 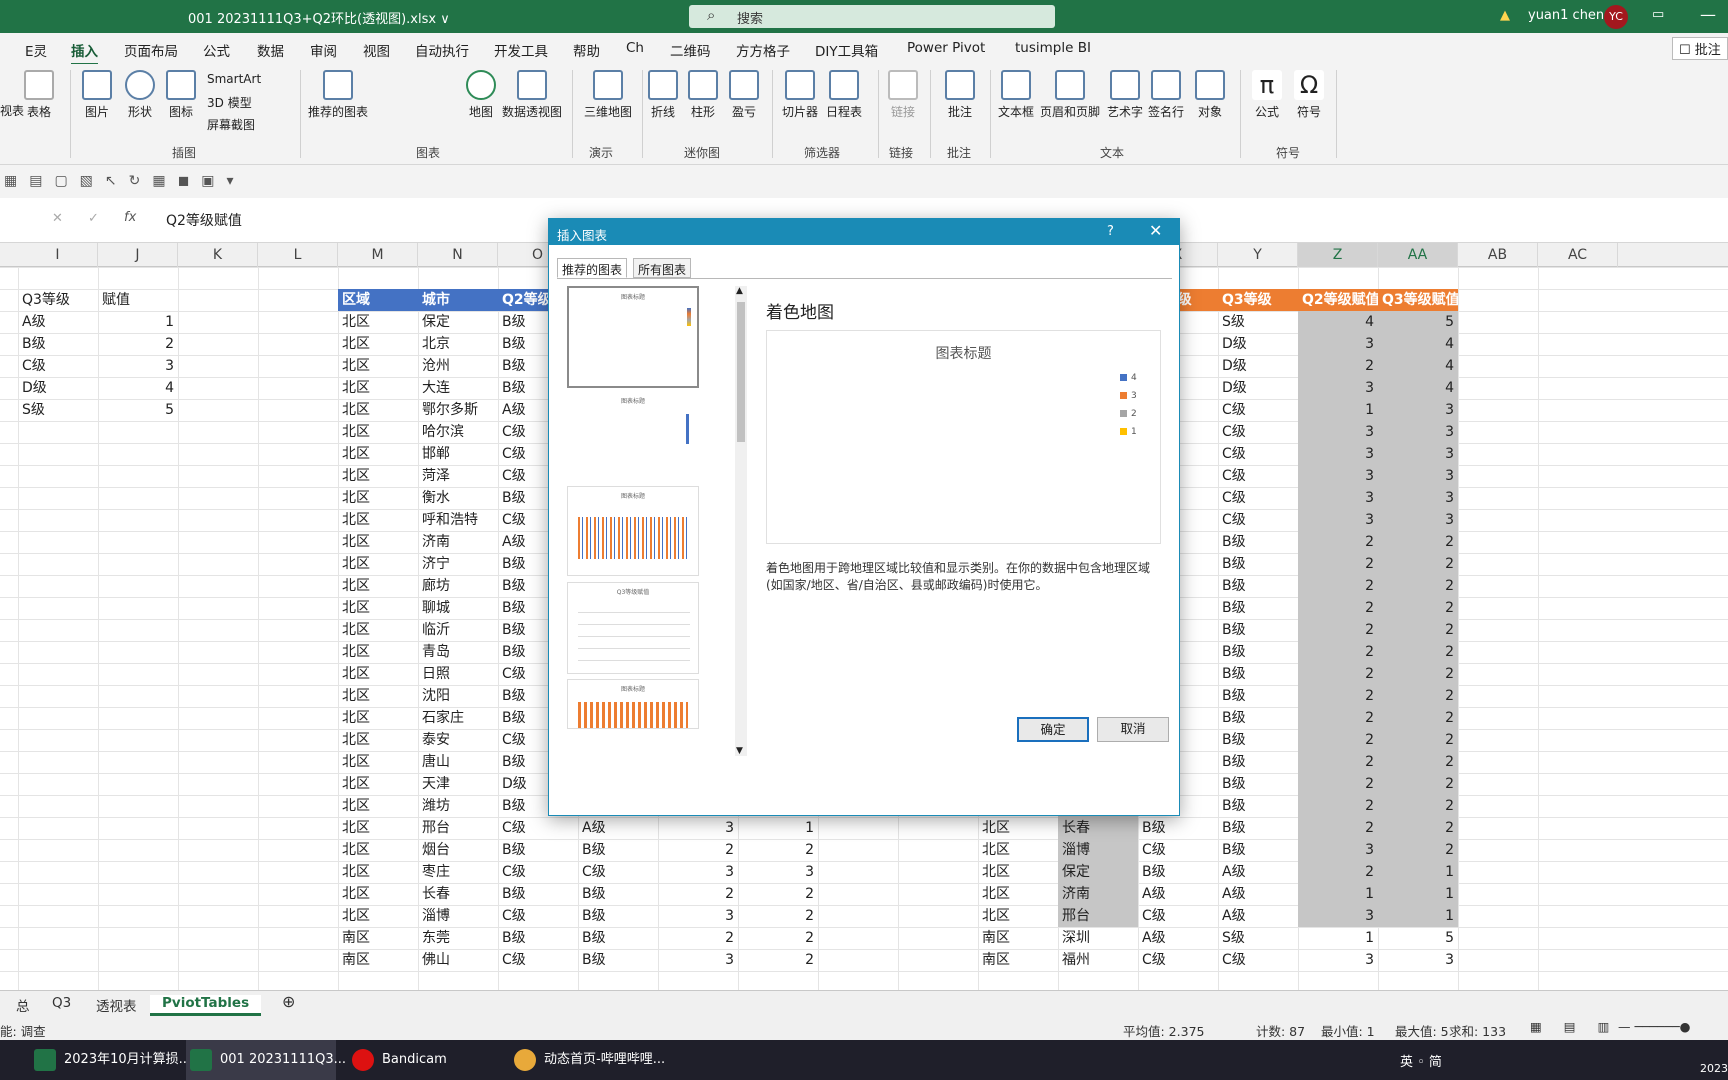 What do you see at coordinates (458, 652) in the screenshot?
I see `city-cell: 青岛` at bounding box center [458, 652].